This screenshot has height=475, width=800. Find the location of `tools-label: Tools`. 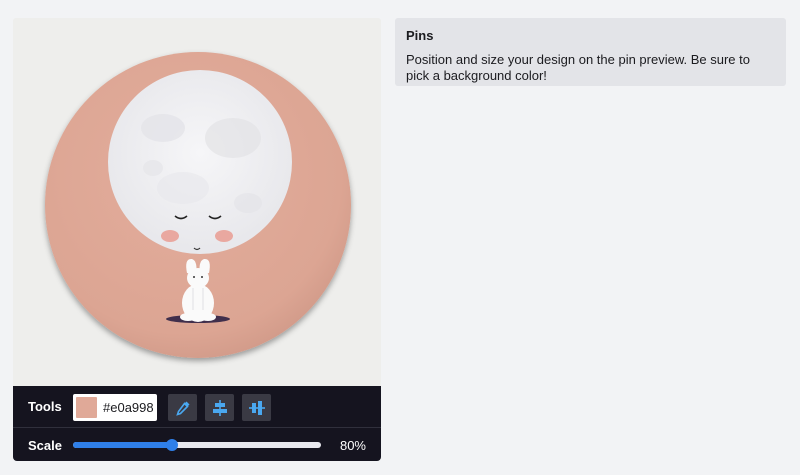

tools-label: Tools is located at coordinates (45, 406).